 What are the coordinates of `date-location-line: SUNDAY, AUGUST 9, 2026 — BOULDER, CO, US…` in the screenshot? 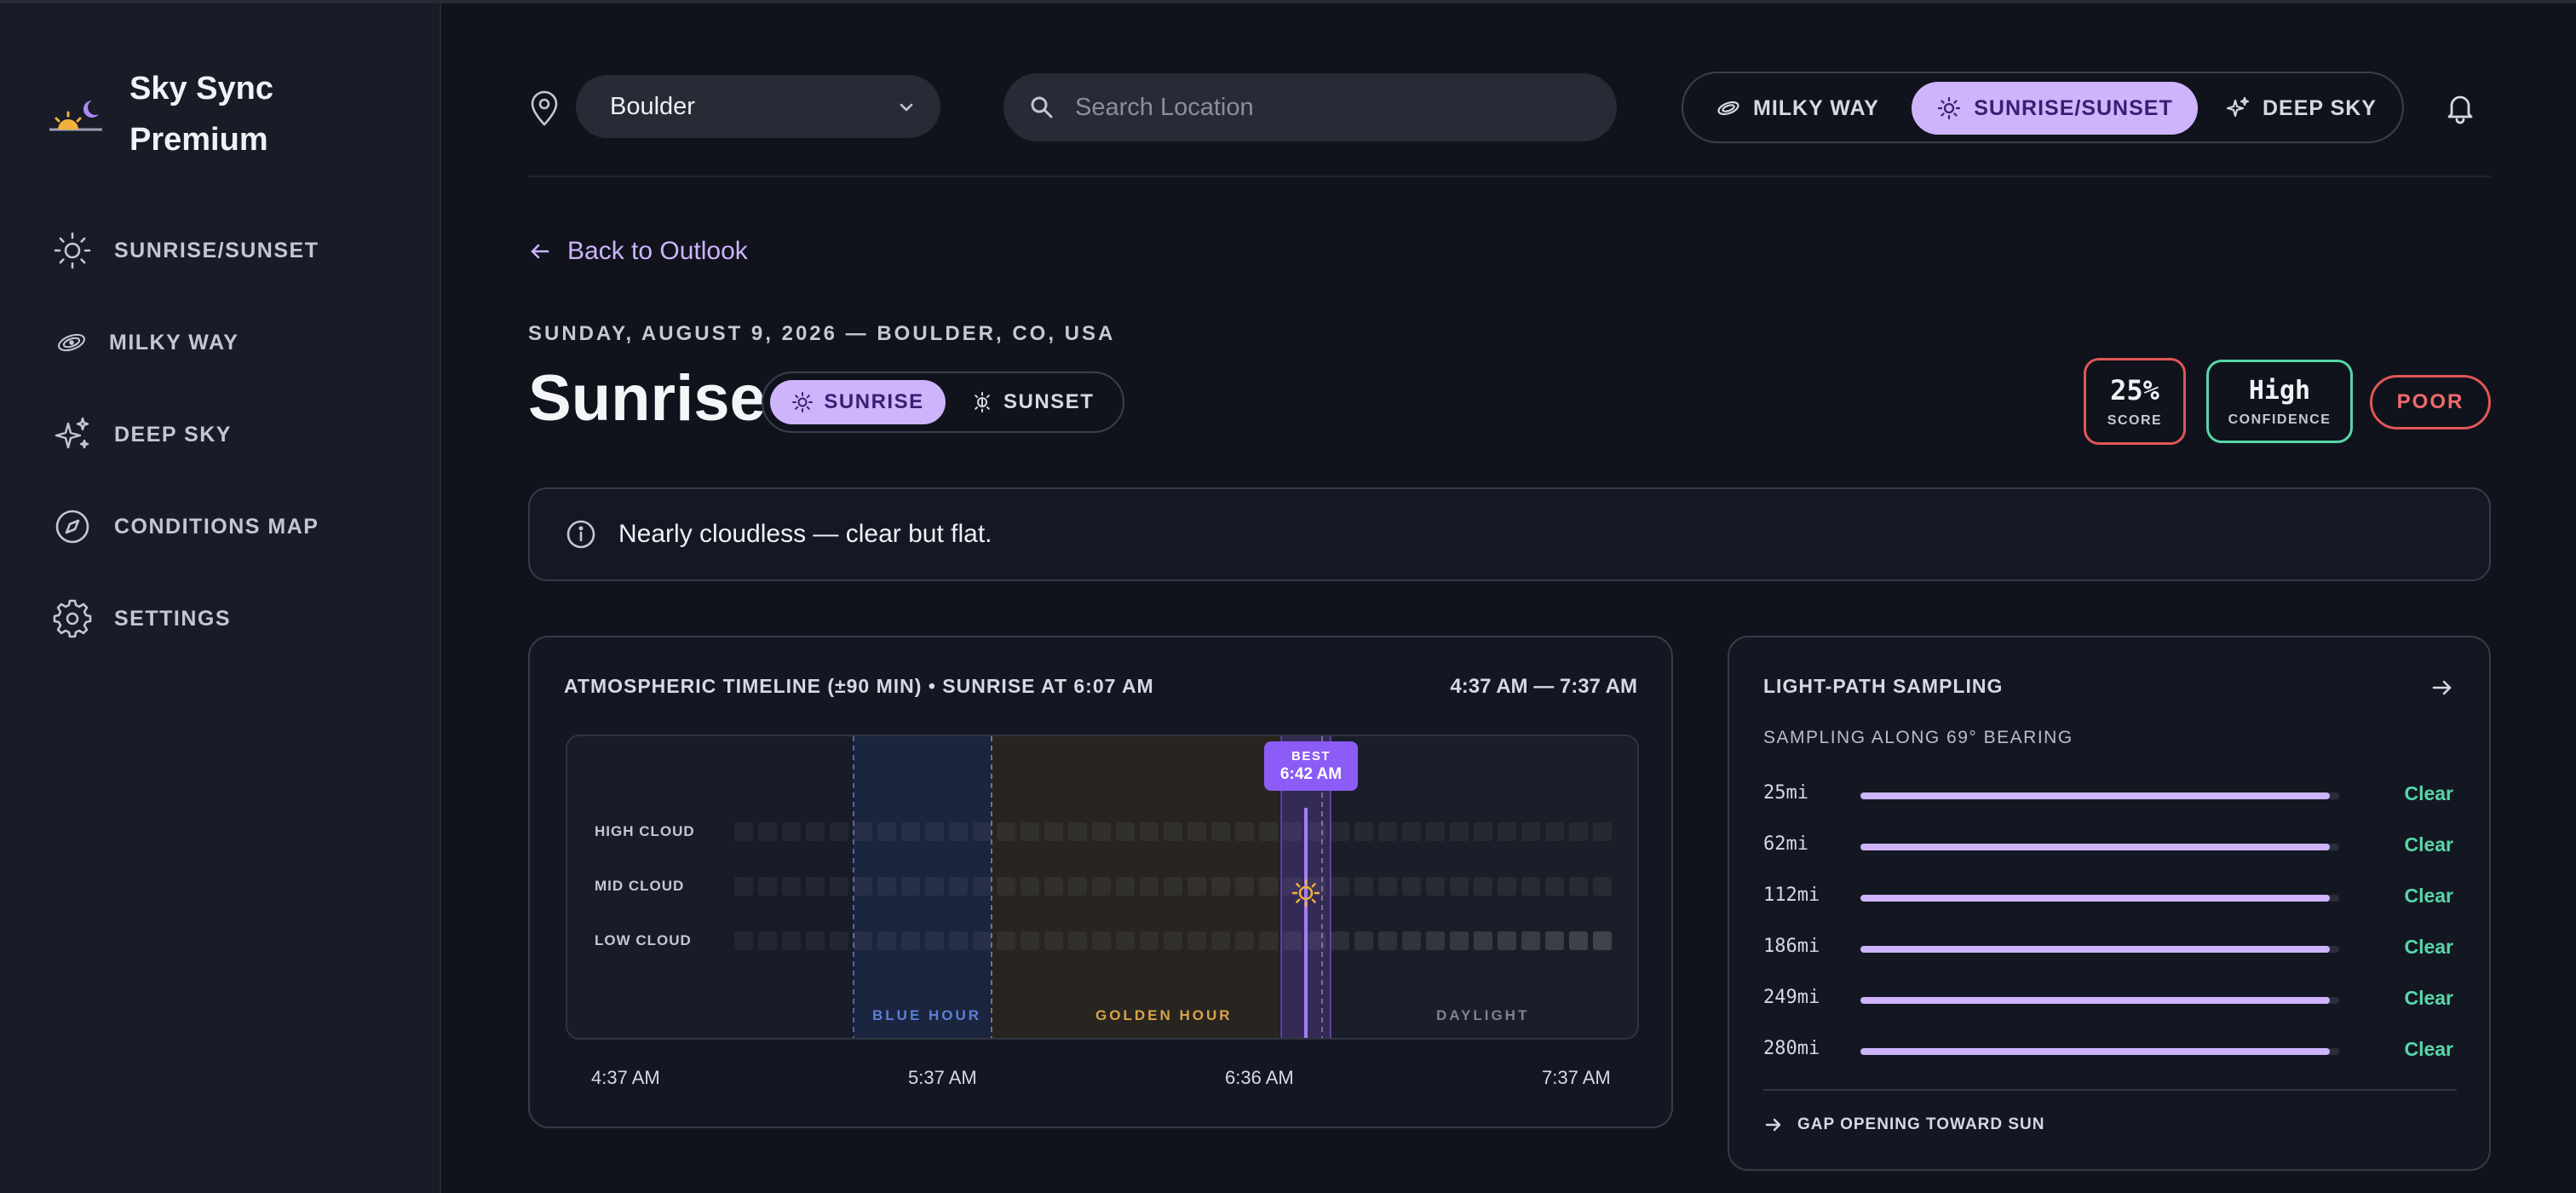 It's located at (822, 333).